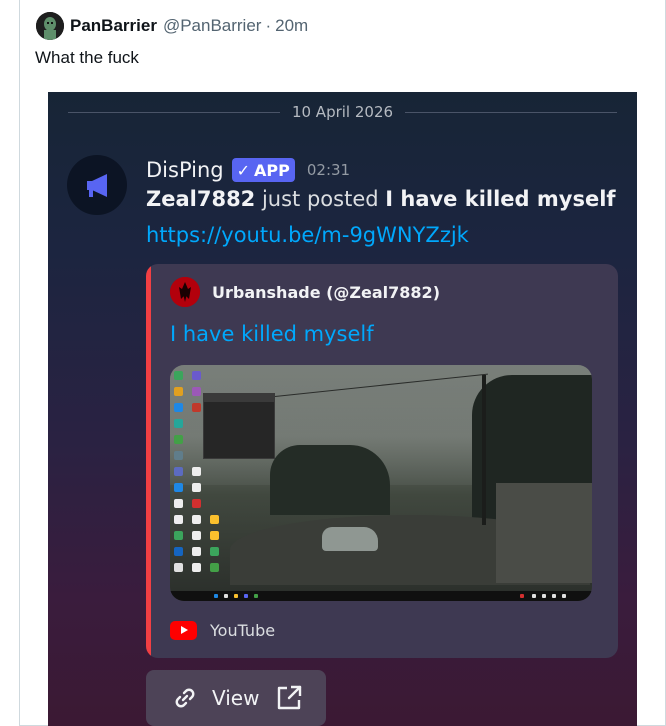 The image size is (666, 726). What do you see at coordinates (148, 461) in the screenshot?
I see `embed-accent-bar` at bounding box center [148, 461].